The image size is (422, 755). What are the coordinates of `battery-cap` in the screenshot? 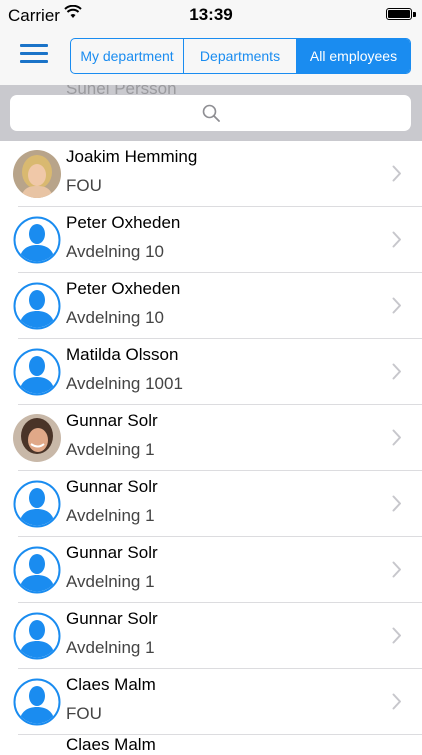 It's located at (414, 14).